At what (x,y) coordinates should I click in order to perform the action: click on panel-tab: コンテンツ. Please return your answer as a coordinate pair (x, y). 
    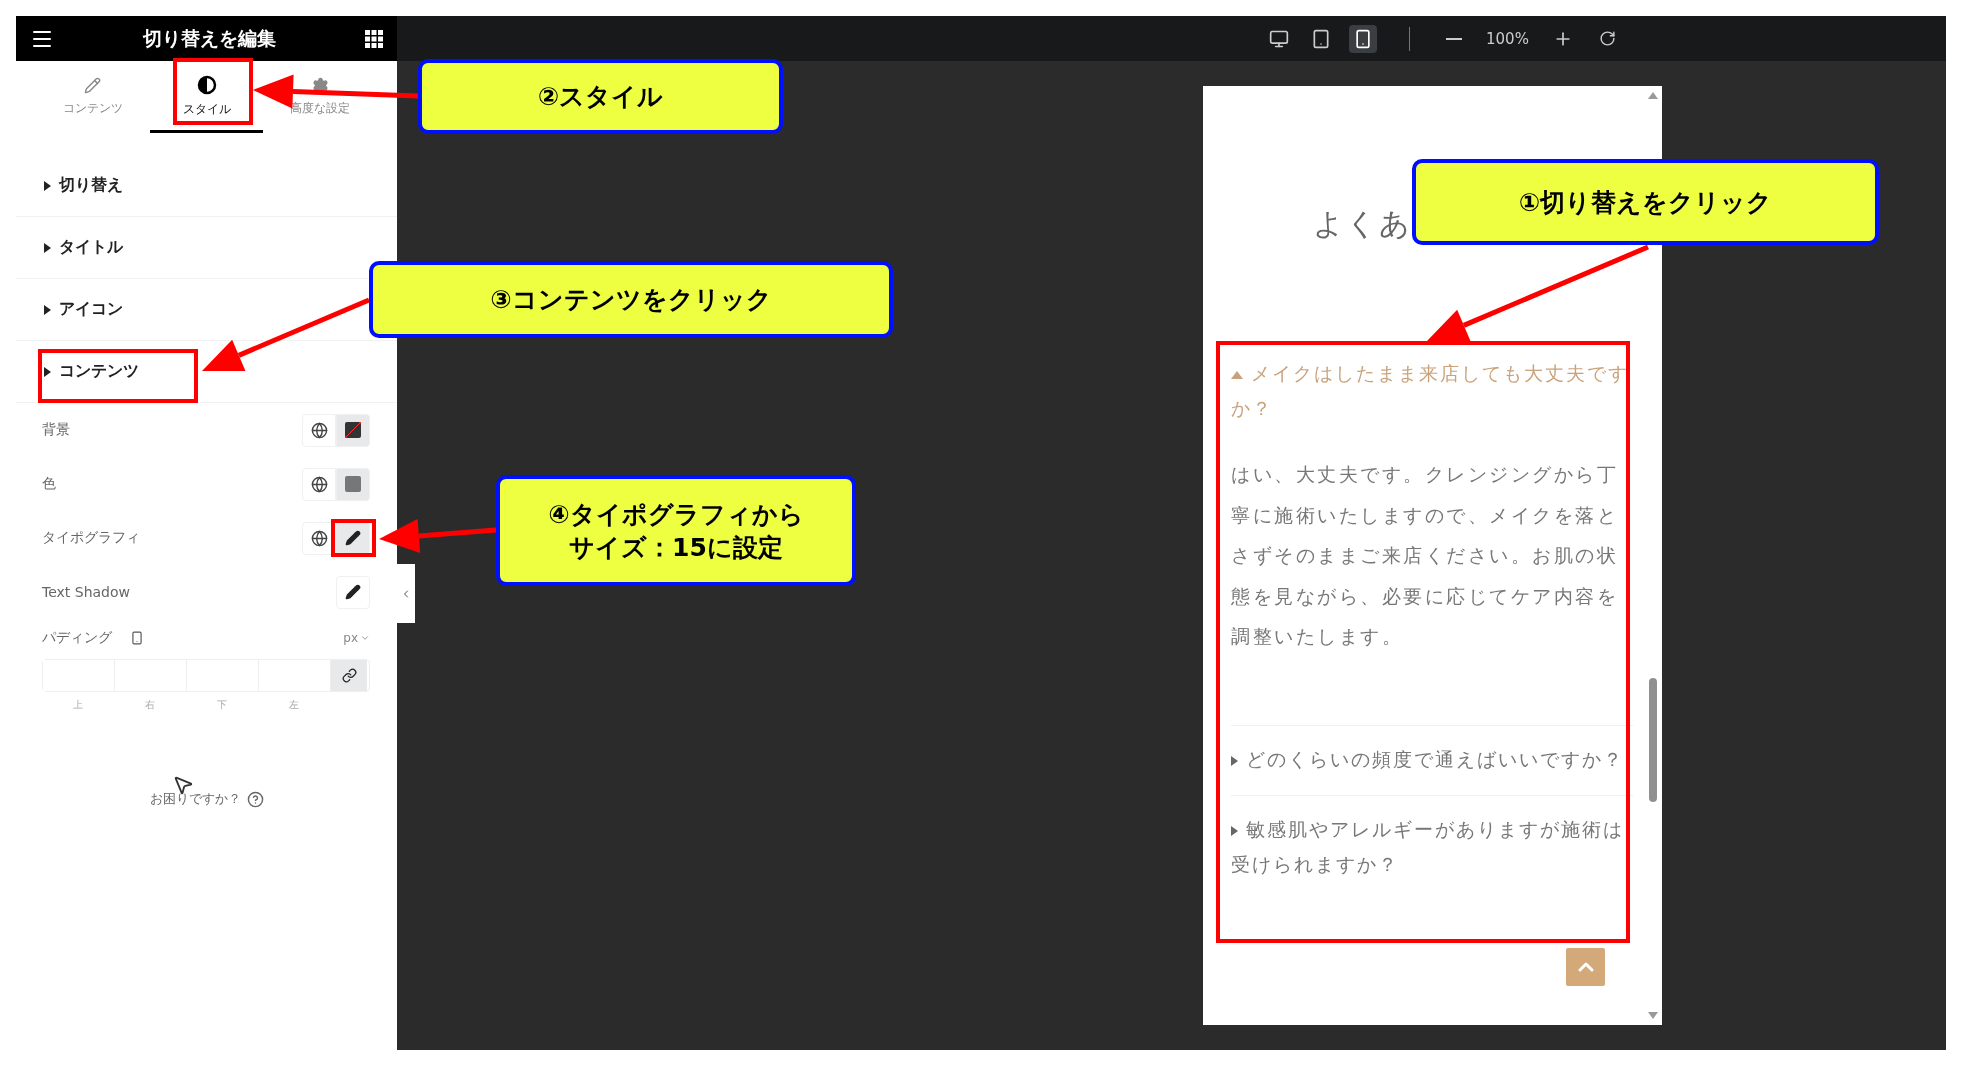
    Looking at the image, I should click on (93, 97).